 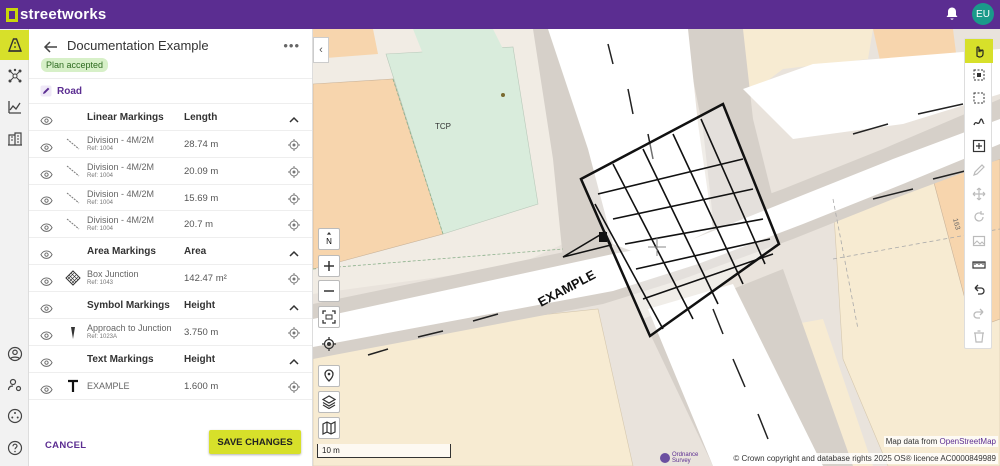 What do you see at coordinates (65, 445) in the screenshot?
I see `cancel-button: CANCEL` at bounding box center [65, 445].